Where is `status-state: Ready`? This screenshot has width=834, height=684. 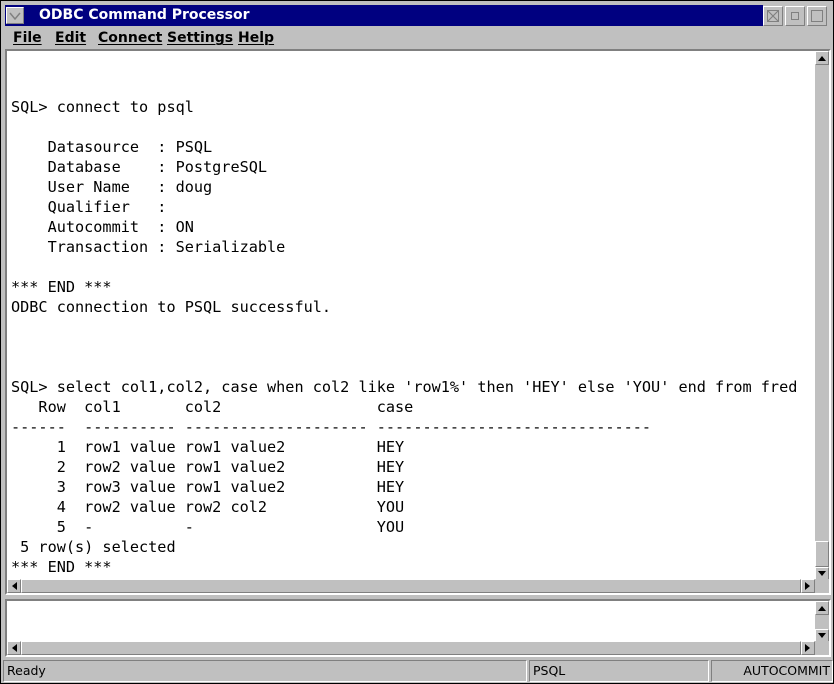
status-state: Ready is located at coordinates (265, 671).